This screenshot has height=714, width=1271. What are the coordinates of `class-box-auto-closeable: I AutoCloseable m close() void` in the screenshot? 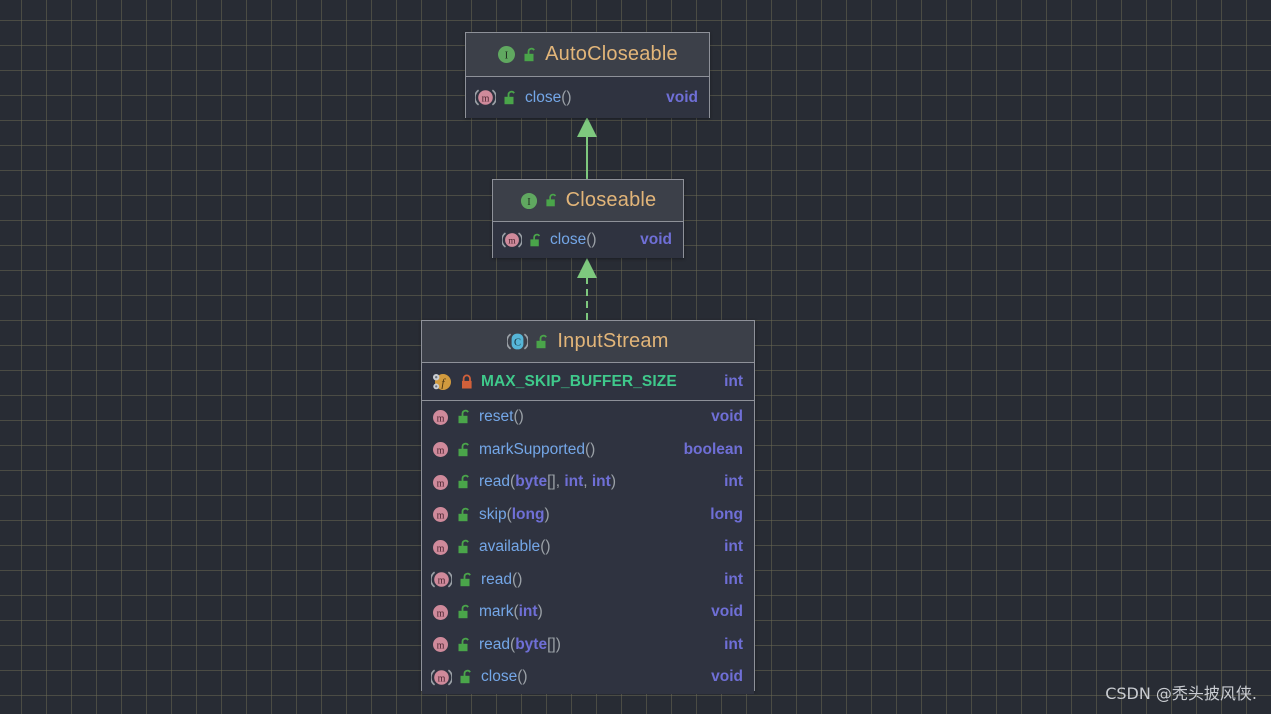 It's located at (587, 75).